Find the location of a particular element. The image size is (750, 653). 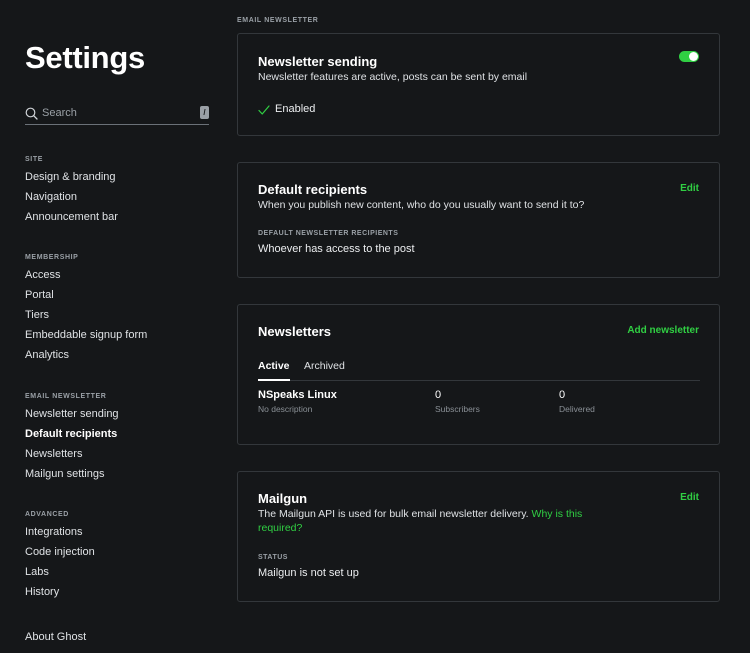

delivered-cell: 0 Delivered is located at coordinates (577, 401).